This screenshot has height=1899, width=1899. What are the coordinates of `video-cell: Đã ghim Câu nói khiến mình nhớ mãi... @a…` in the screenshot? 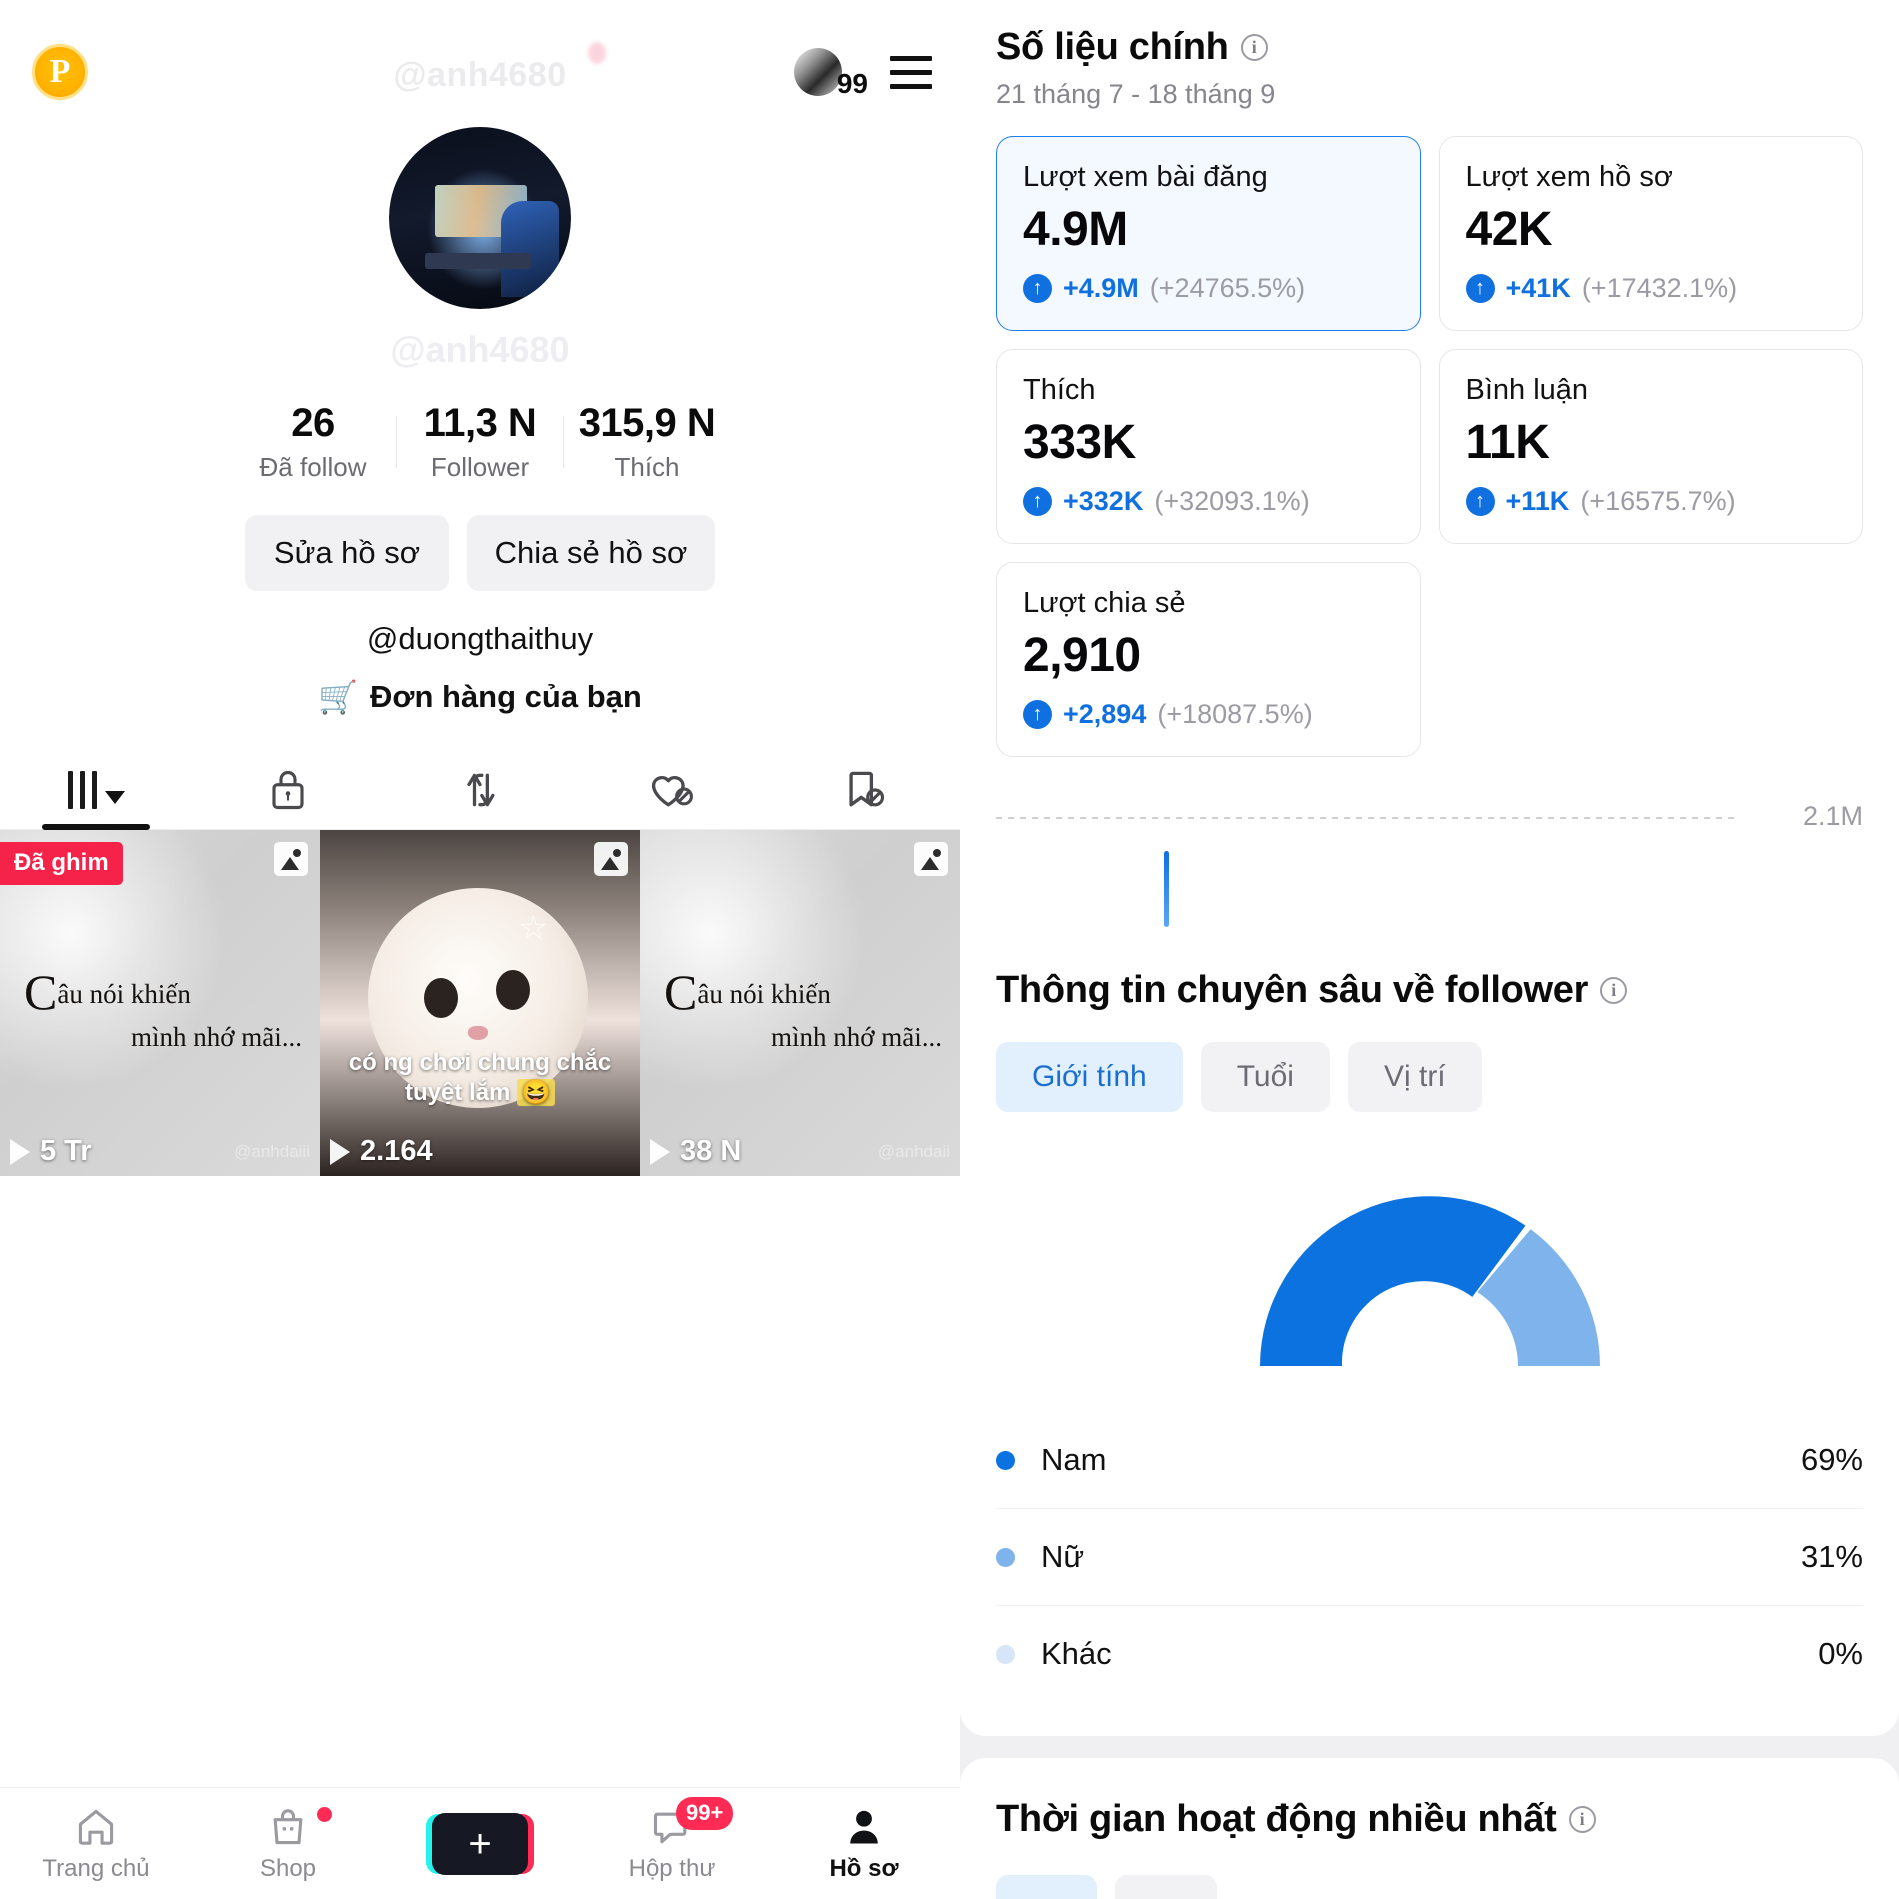 It's located at (160, 1003).